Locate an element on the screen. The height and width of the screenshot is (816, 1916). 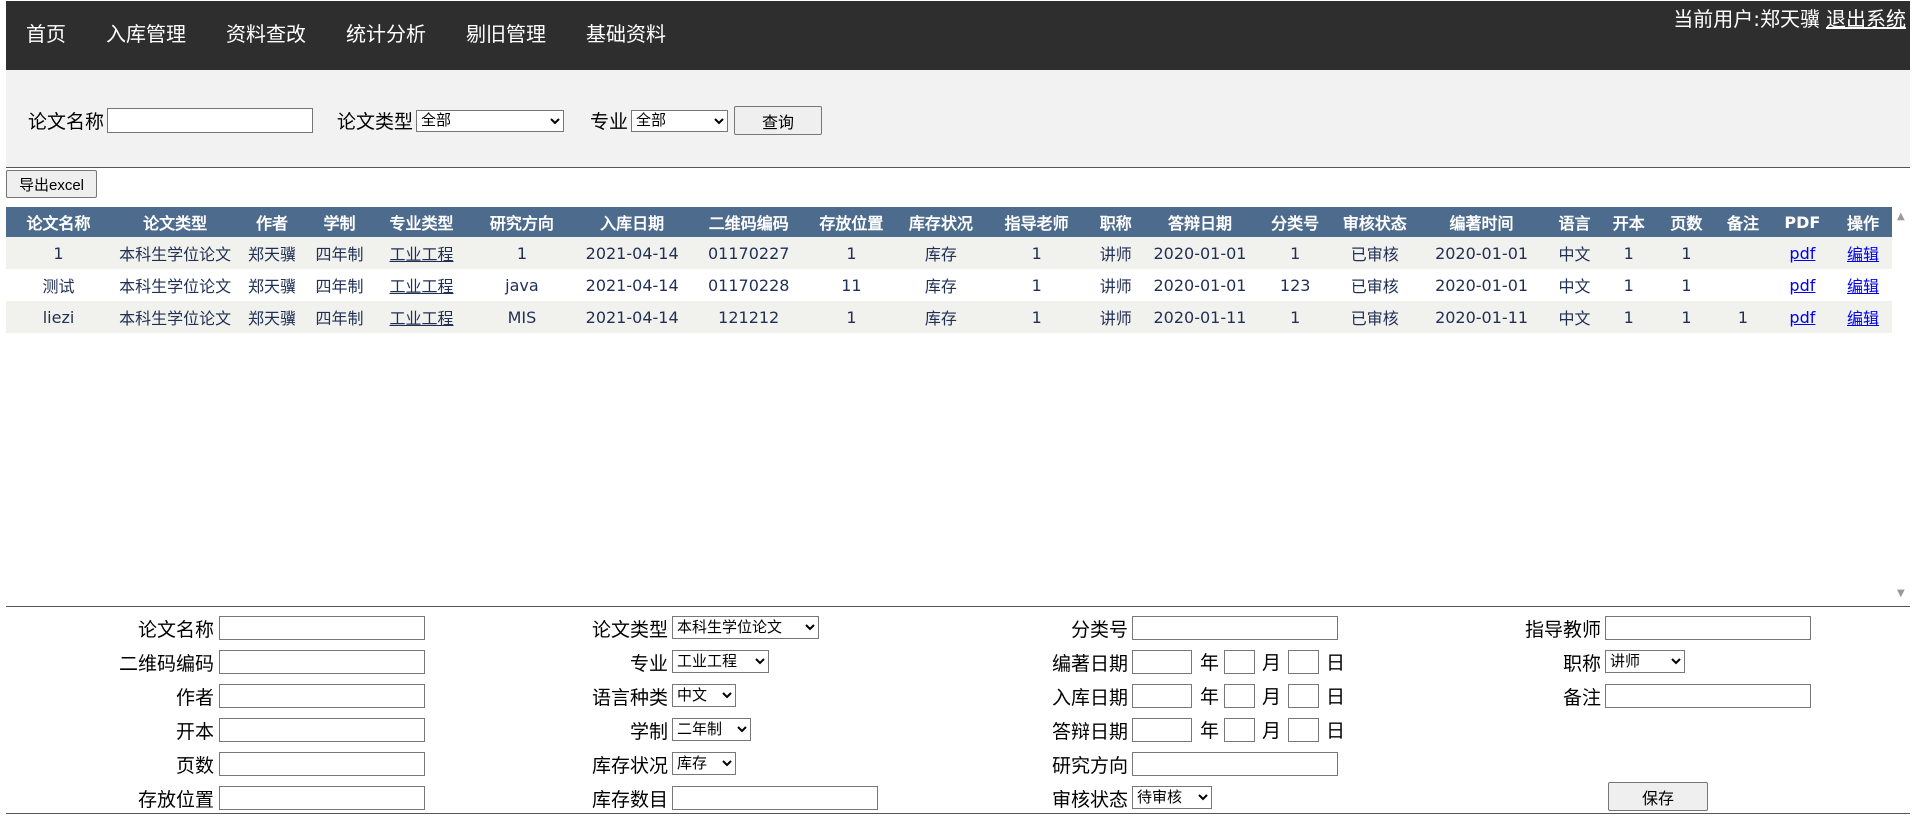
cell-text: 01170227 is located at coordinates (748, 253).